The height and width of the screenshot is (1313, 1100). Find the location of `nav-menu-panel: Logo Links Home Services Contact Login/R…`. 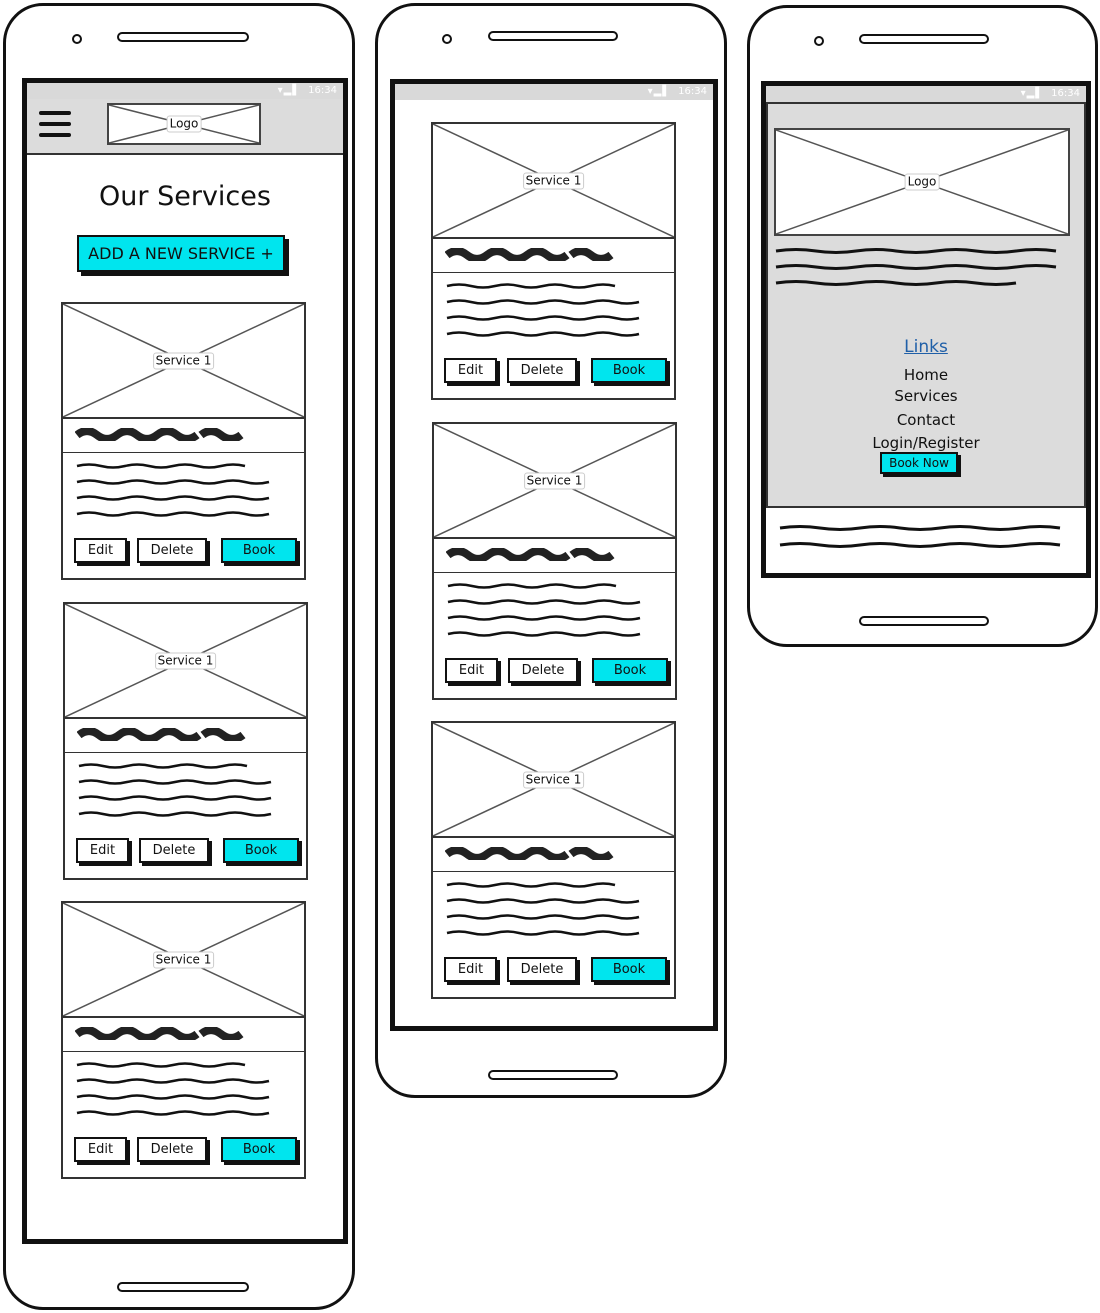

nav-menu-panel: Logo Links Home Services Contact Login/R… is located at coordinates (926, 305).